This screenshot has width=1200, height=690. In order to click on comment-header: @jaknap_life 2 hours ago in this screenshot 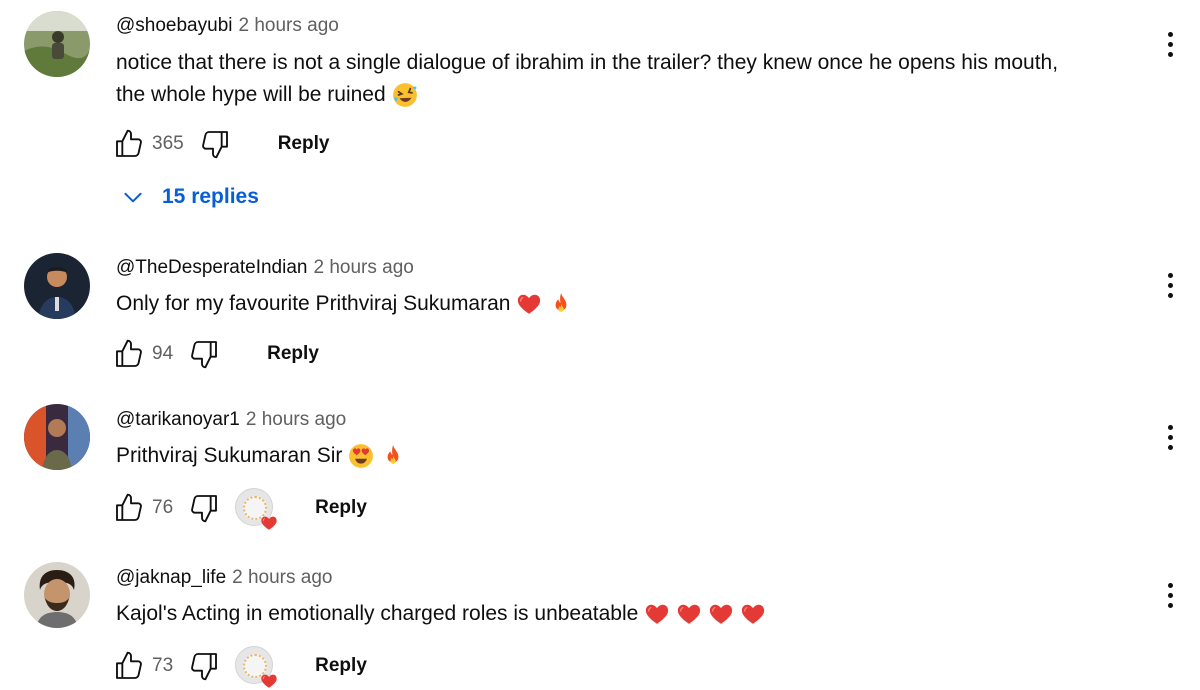, I will do `click(224, 578)`.